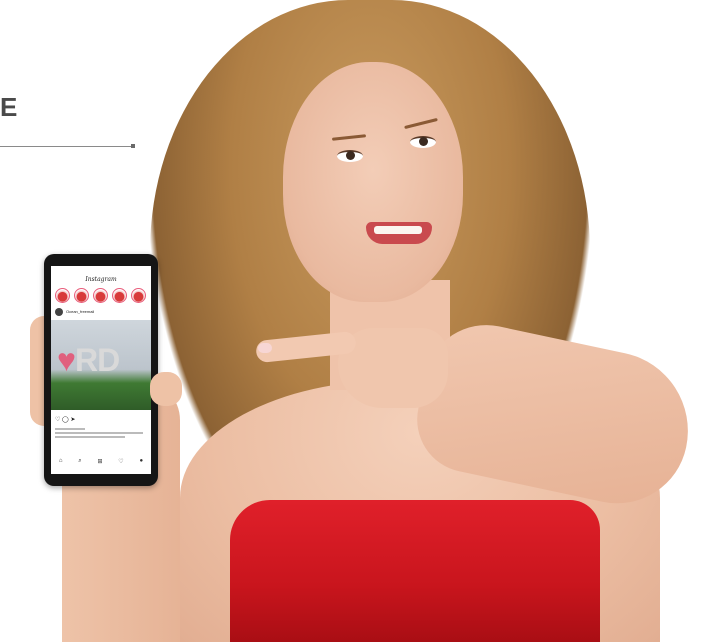 This screenshot has width=716, height=642. What do you see at coordinates (80, 461) in the screenshot?
I see `search-icon: ⌕` at bounding box center [80, 461].